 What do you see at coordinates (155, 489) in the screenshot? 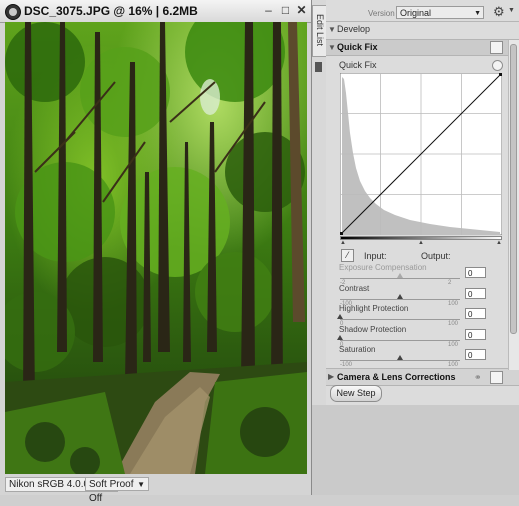
I see `status-bar: Nikon sRGB 4.0.0.3002 Soft Proof Off ▼` at bounding box center [155, 489].